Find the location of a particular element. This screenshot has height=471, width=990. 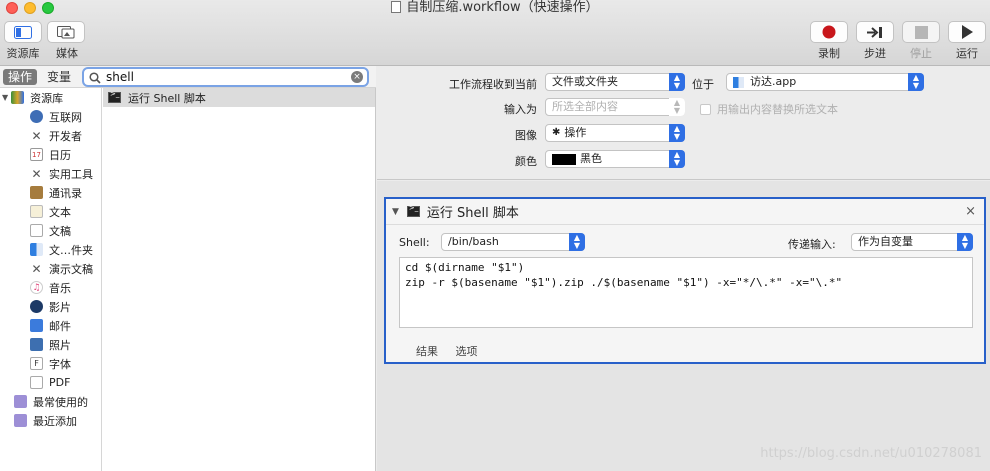

library-item-mail: 邮件 is located at coordinates (50, 325).